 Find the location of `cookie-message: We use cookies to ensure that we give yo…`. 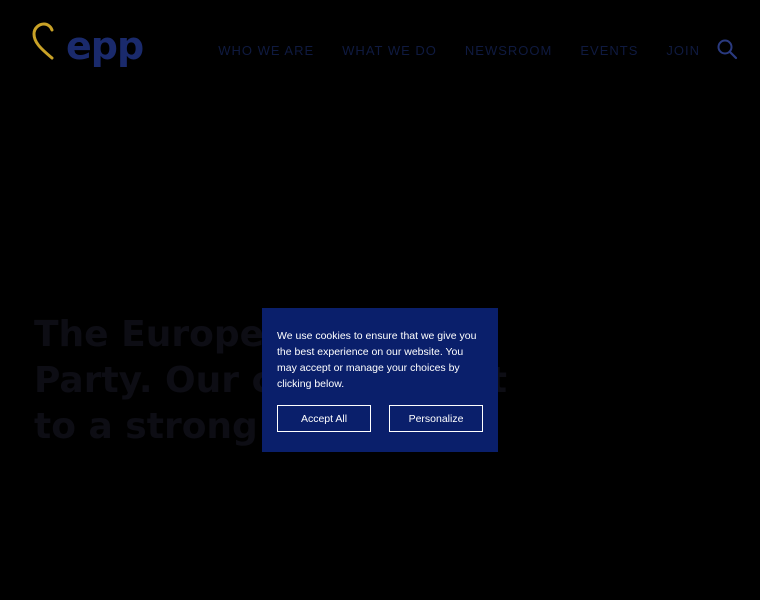

cookie-message: We use cookies to ensure that we give yo… is located at coordinates (377, 360).